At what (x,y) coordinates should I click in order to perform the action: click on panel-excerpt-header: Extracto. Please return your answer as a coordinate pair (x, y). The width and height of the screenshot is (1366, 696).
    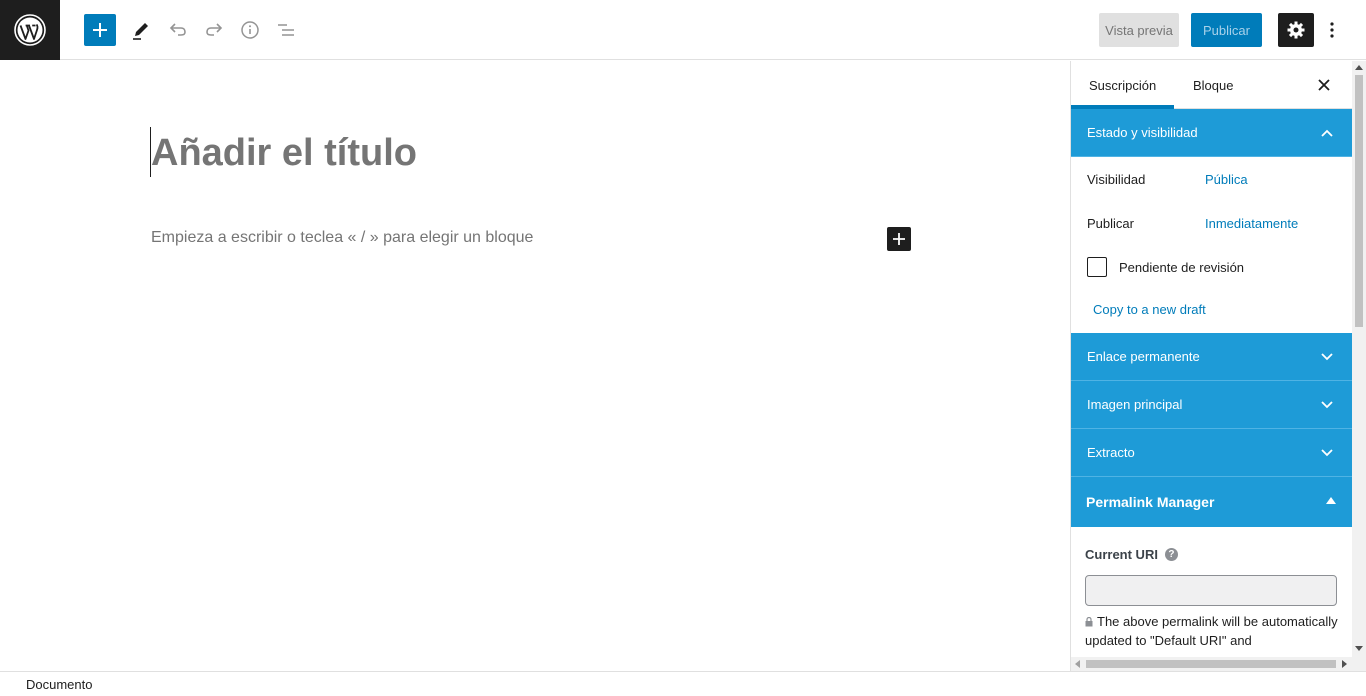
    Looking at the image, I should click on (1211, 453).